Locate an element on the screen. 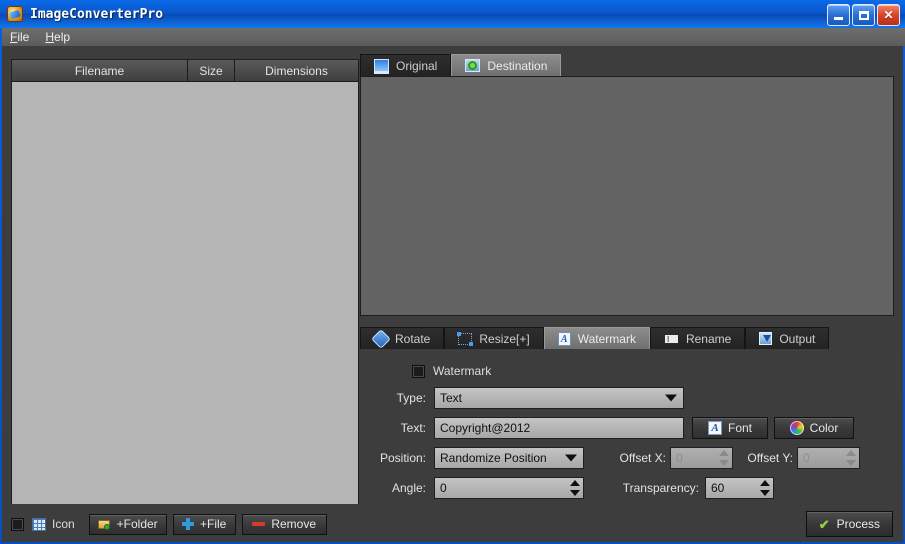 The height and width of the screenshot is (544, 905). position-select: Randomize Position is located at coordinates (509, 458).